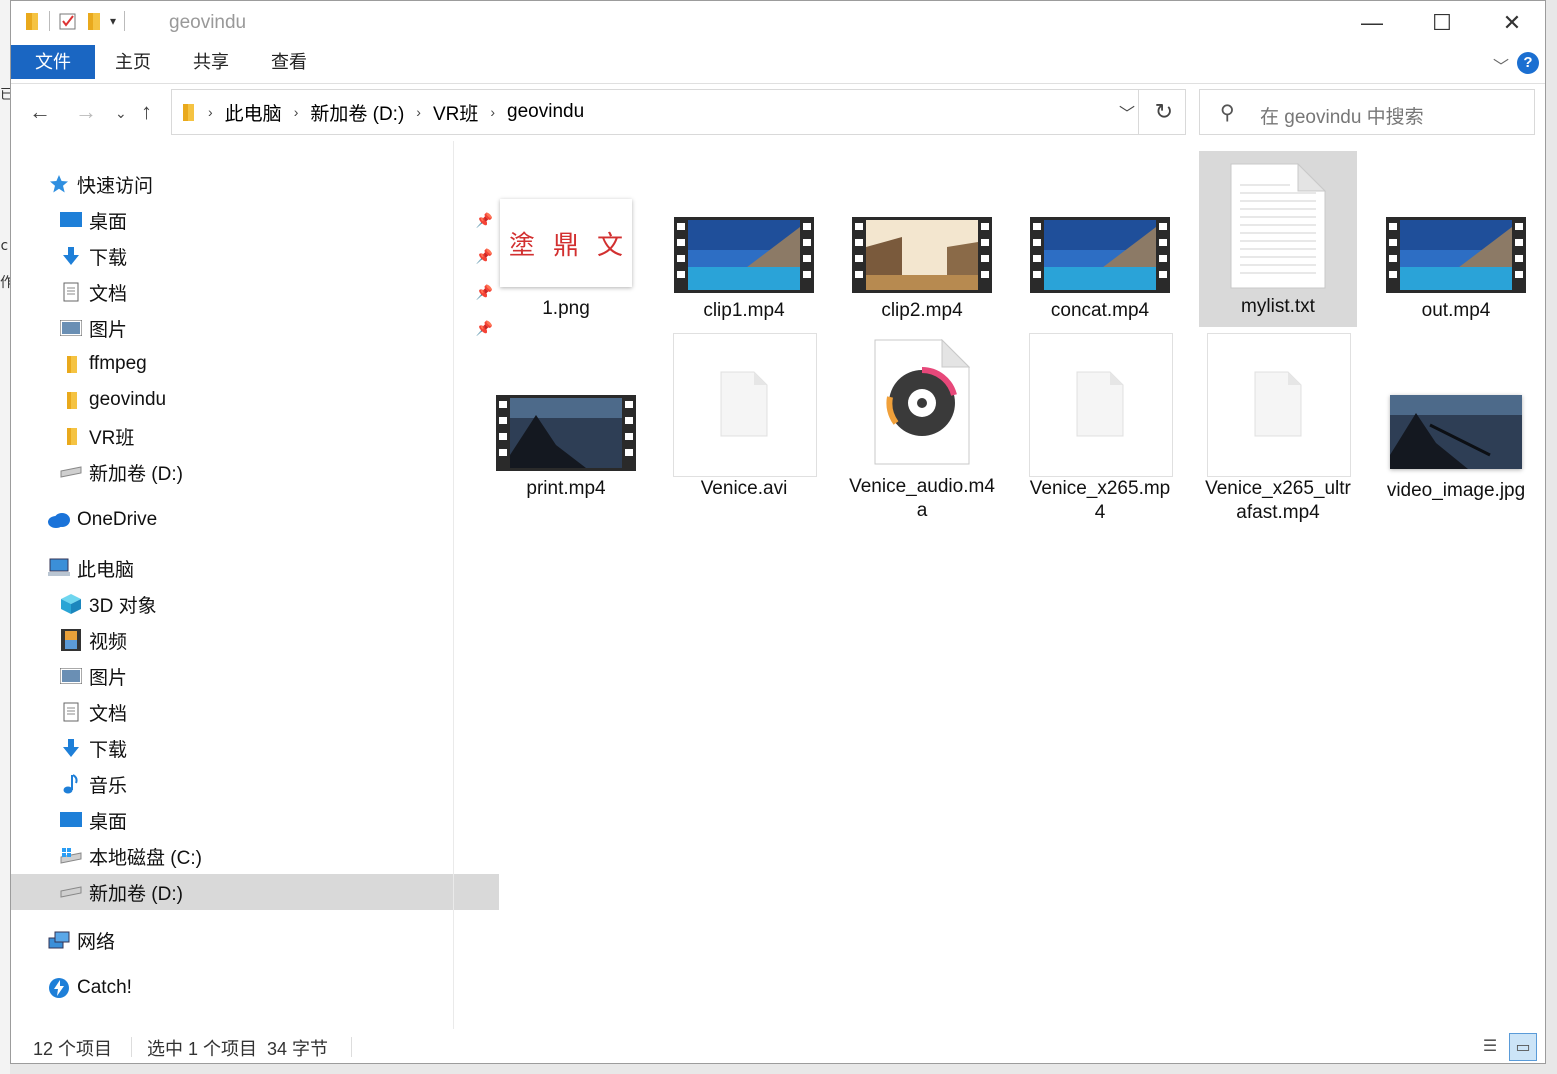  Describe the element at coordinates (255, 820) in the screenshot. I see `nav-desktop-pc: 桌面` at that location.